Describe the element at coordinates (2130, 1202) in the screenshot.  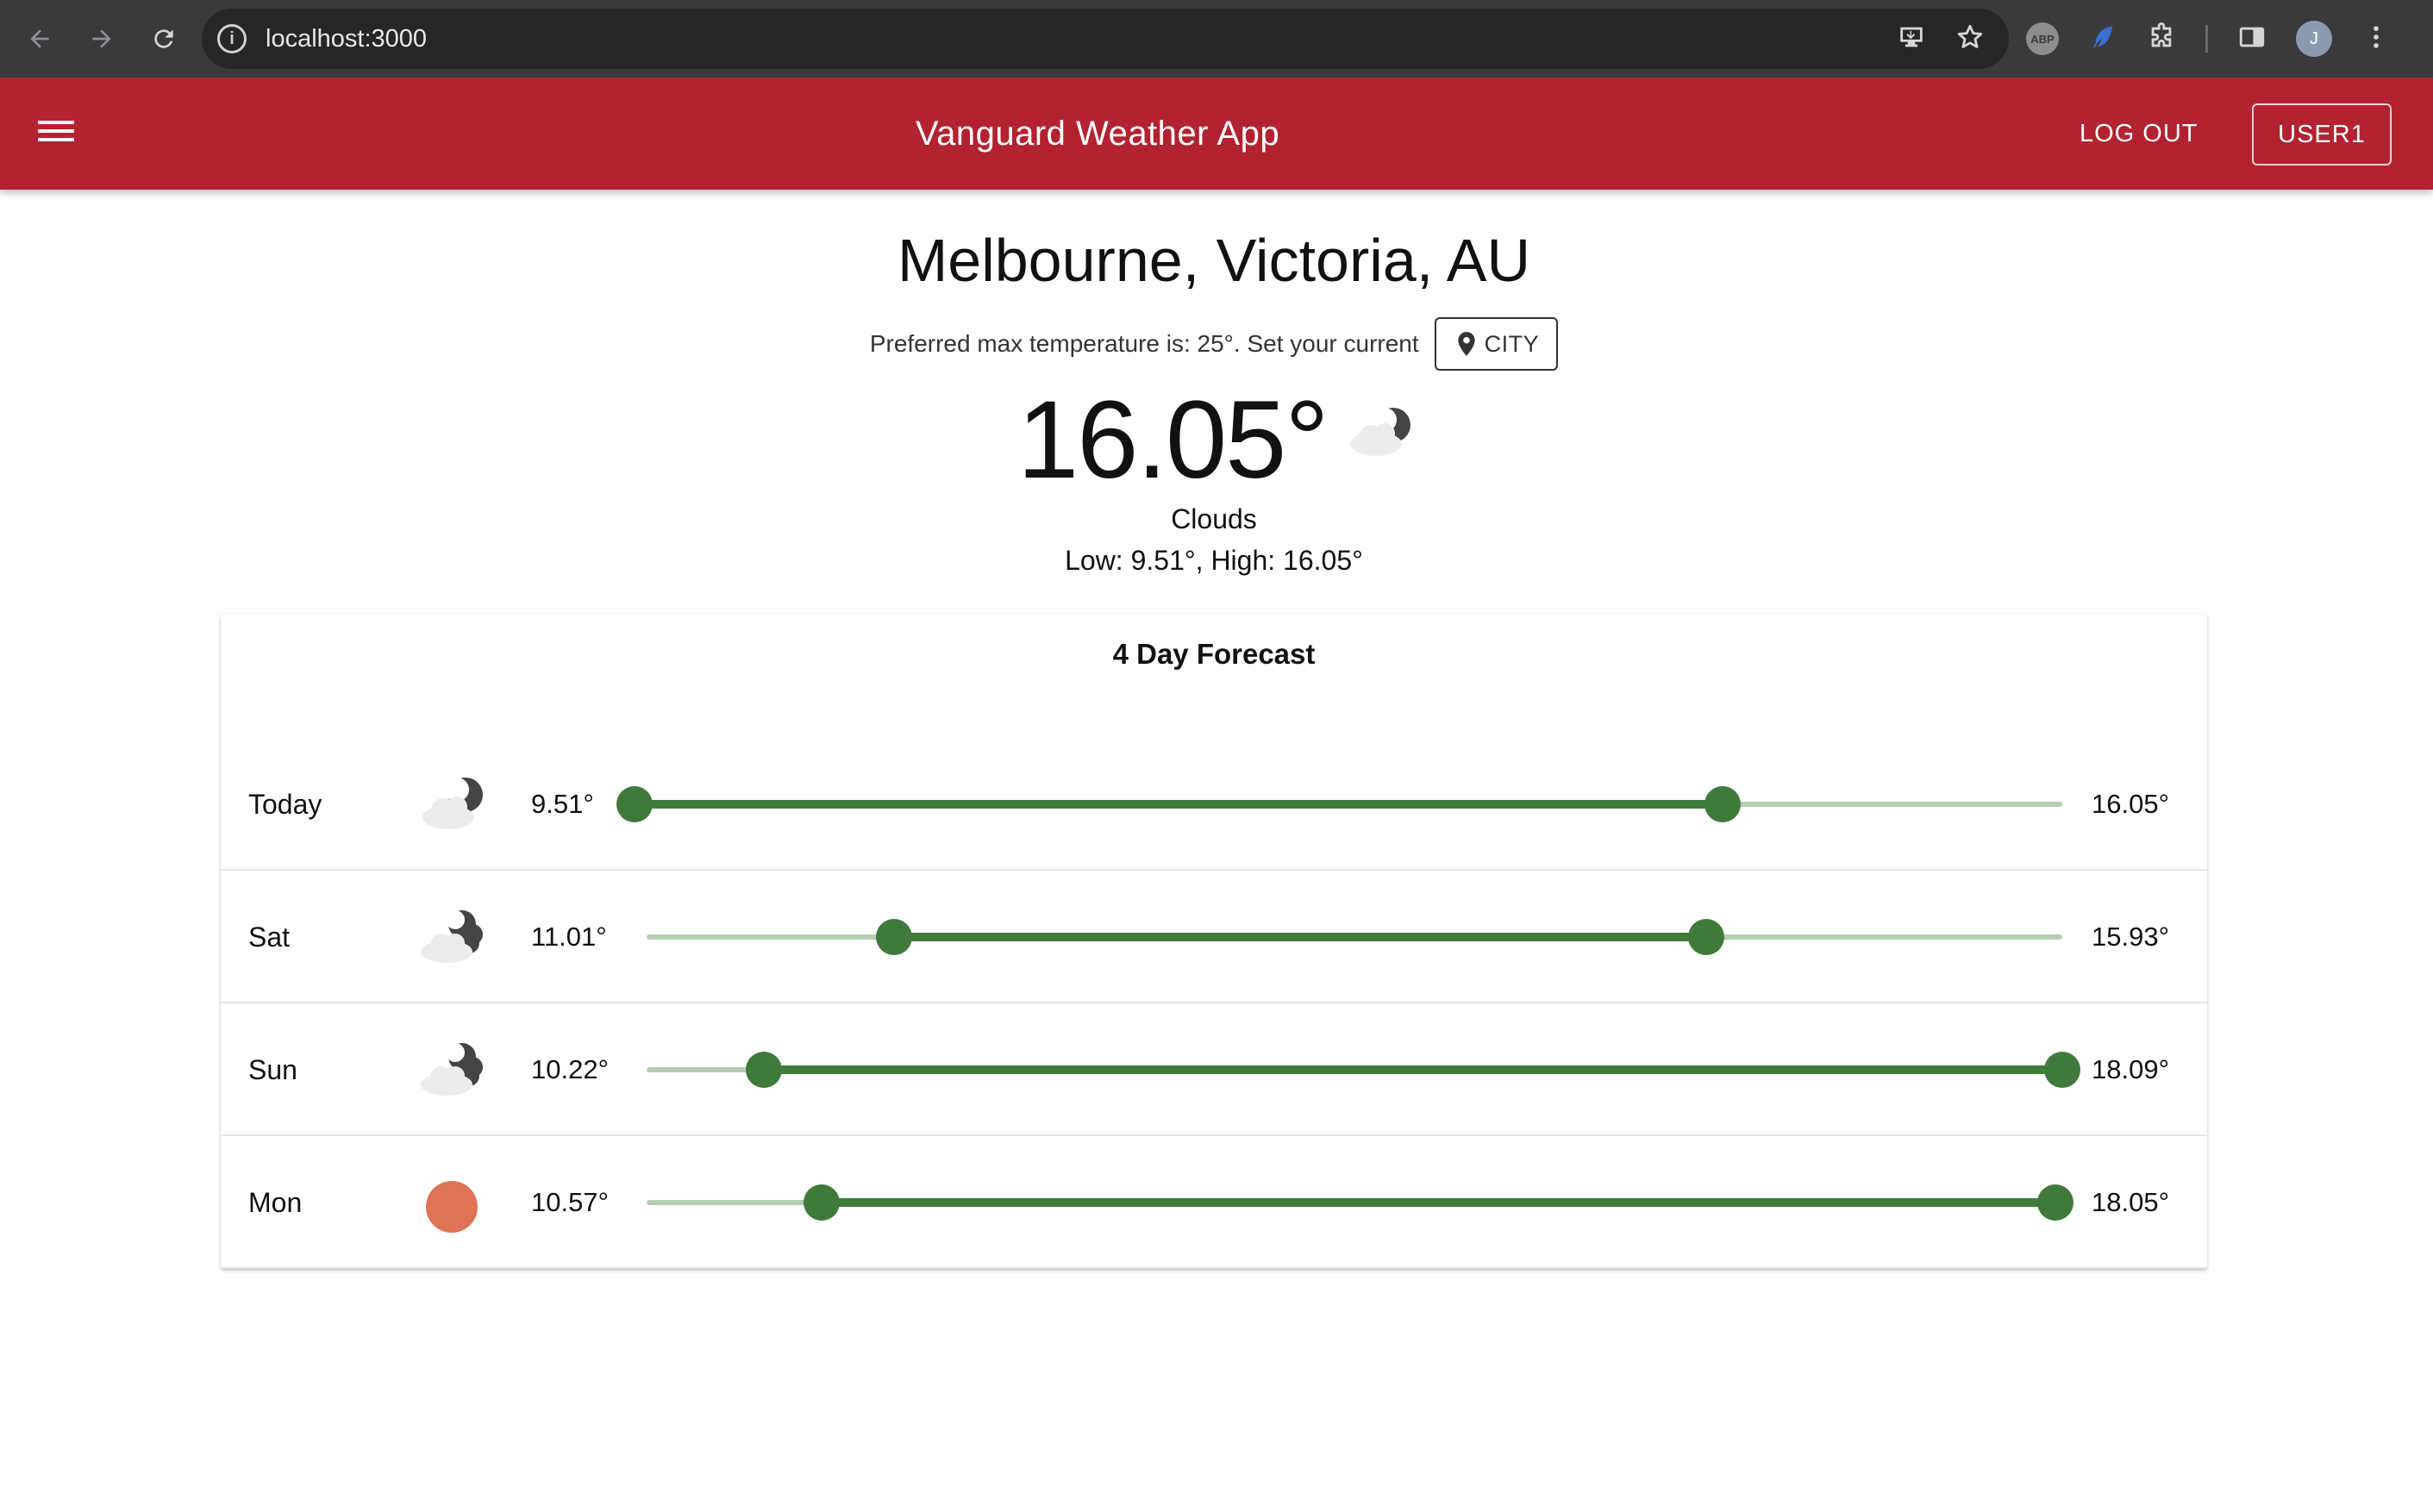
I see `forecast-high: 18.05°` at that location.